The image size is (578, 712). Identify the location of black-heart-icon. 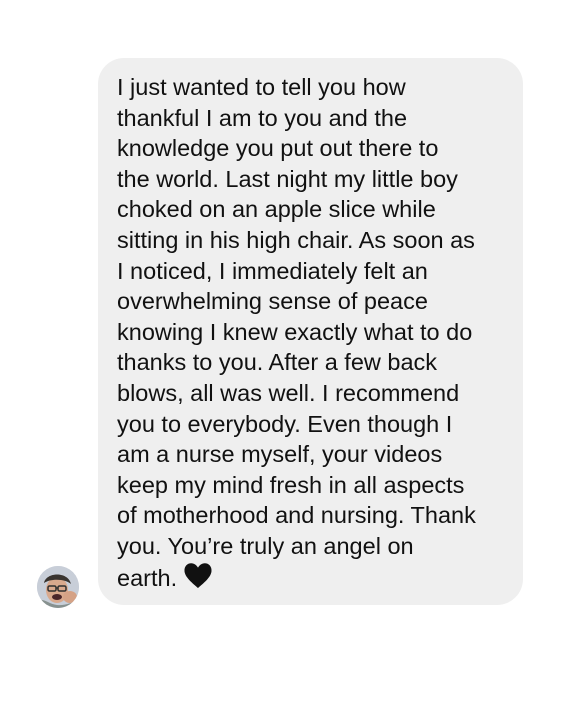
(198, 575).